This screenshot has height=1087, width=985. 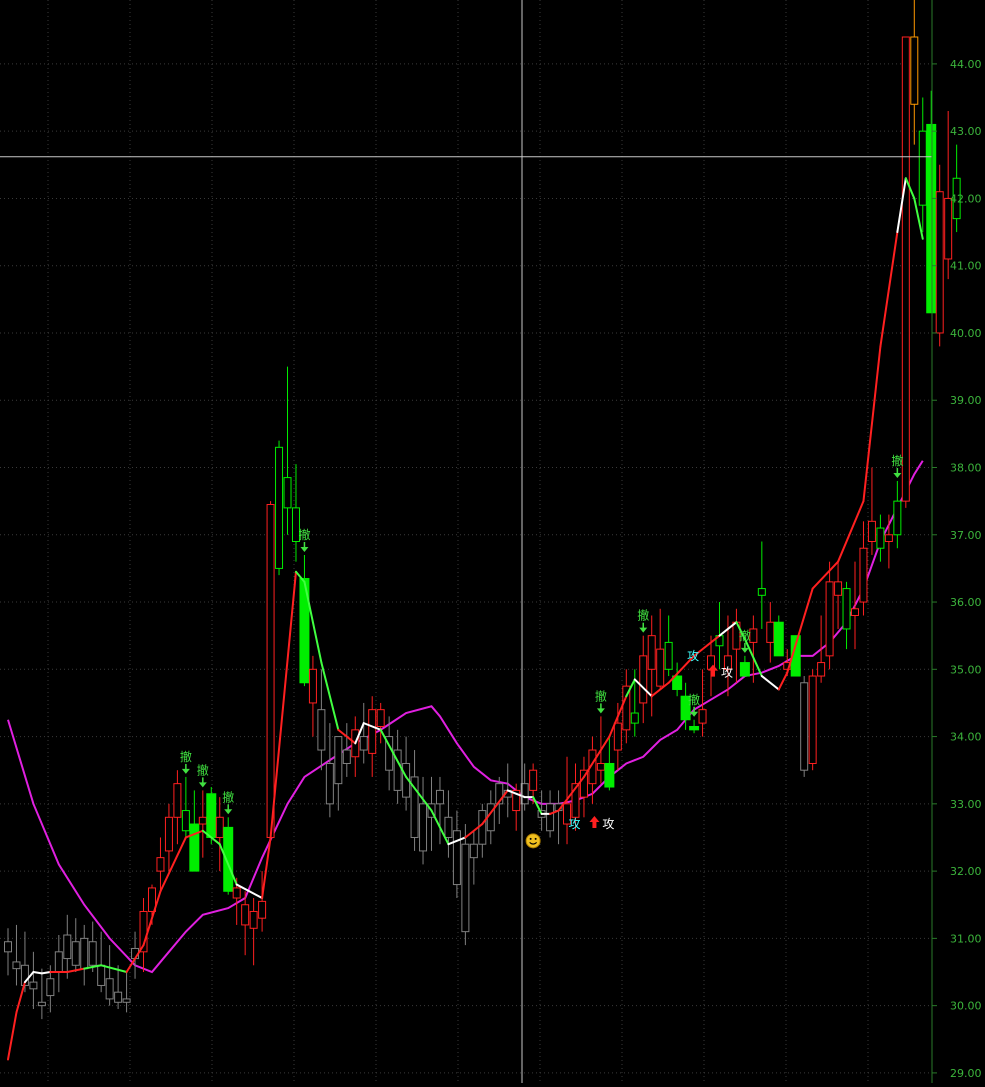 What do you see at coordinates (966, 535) in the screenshot?
I see `price-tick-label: 37.00` at bounding box center [966, 535].